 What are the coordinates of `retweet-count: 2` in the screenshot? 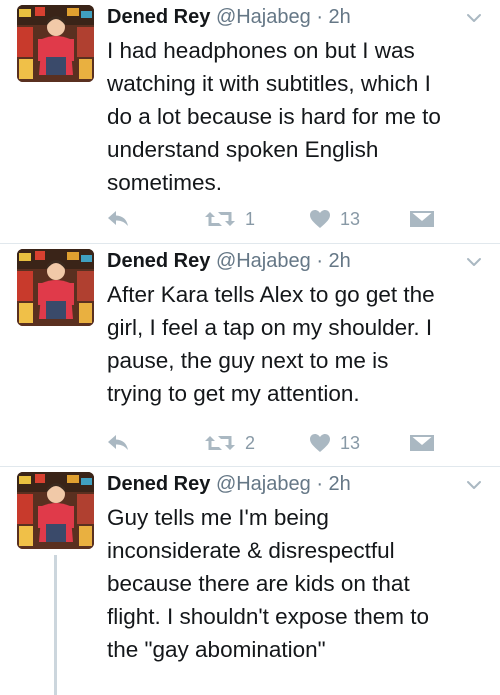 It's located at (250, 442).